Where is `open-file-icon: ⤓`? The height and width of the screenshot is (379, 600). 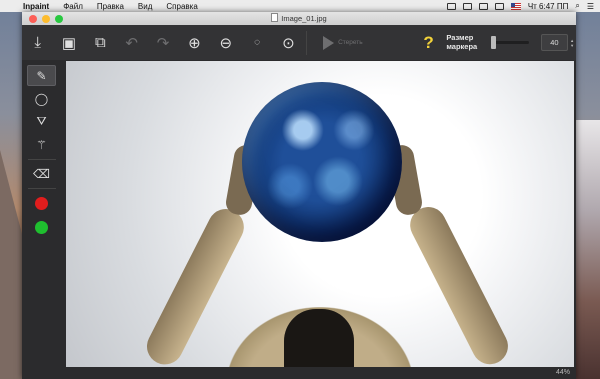
open-file-icon: ⤓ is located at coordinates (37, 42).